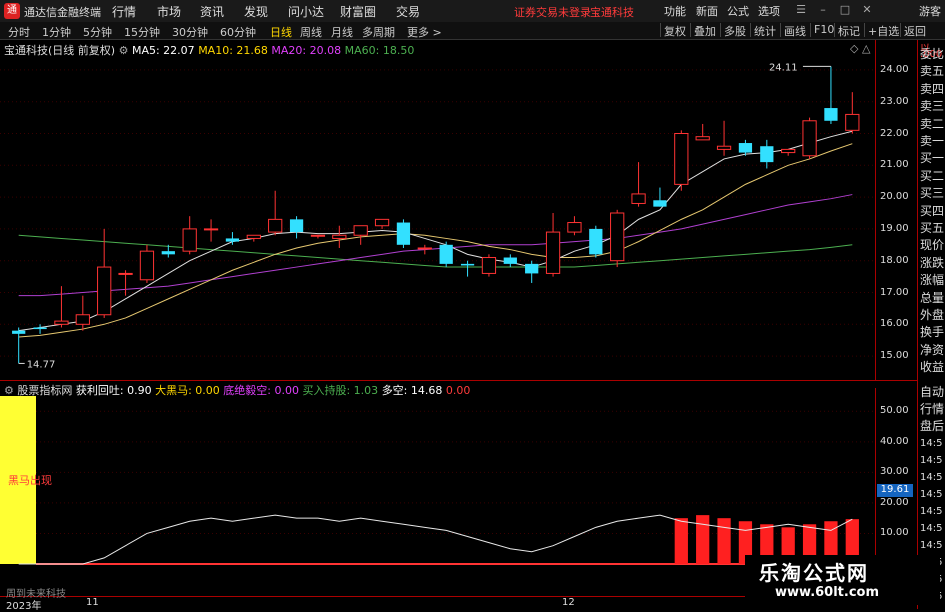  What do you see at coordinates (424, 32) in the screenshot?
I see `period-more: 更多 >` at bounding box center [424, 32].